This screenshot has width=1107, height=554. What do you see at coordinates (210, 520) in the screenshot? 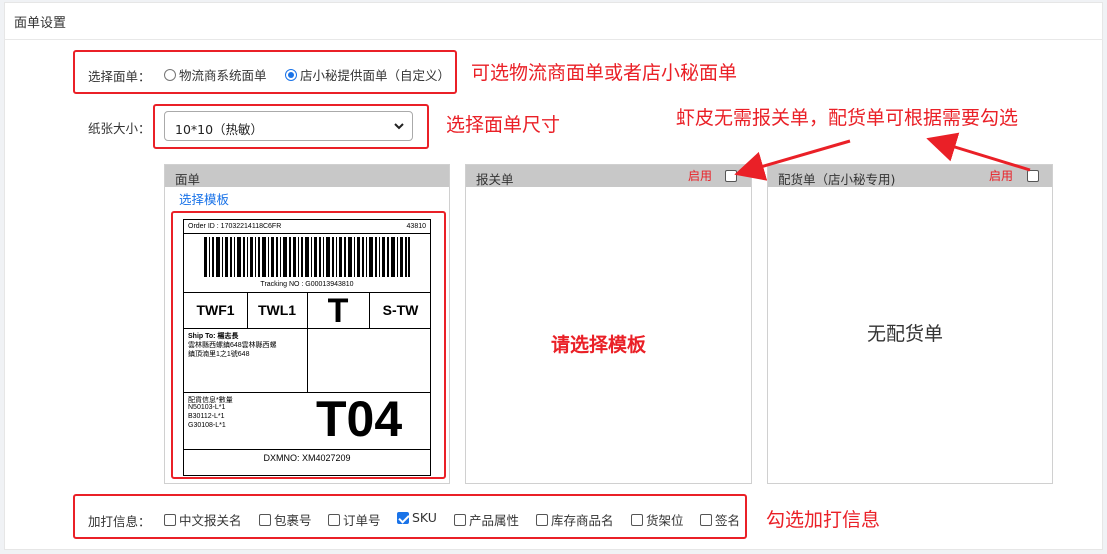
I see `checkbox-label: 中文报关名` at bounding box center [210, 520].